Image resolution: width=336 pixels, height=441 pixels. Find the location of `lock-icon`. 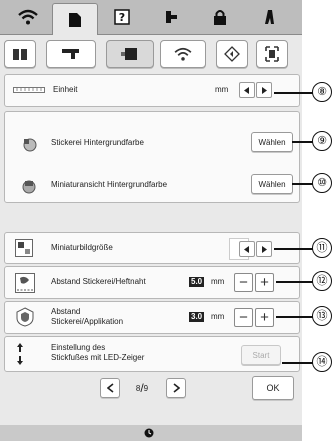

lock-icon is located at coordinates (220, 17).